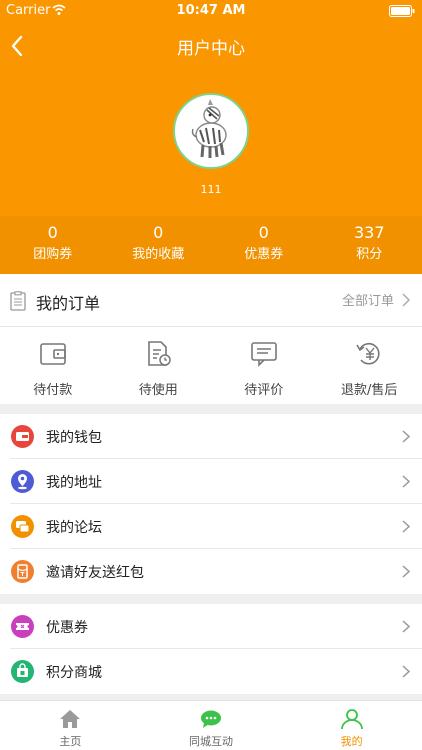 The image size is (422, 750). I want to click on tab-mine: 我的, so click(351, 725).